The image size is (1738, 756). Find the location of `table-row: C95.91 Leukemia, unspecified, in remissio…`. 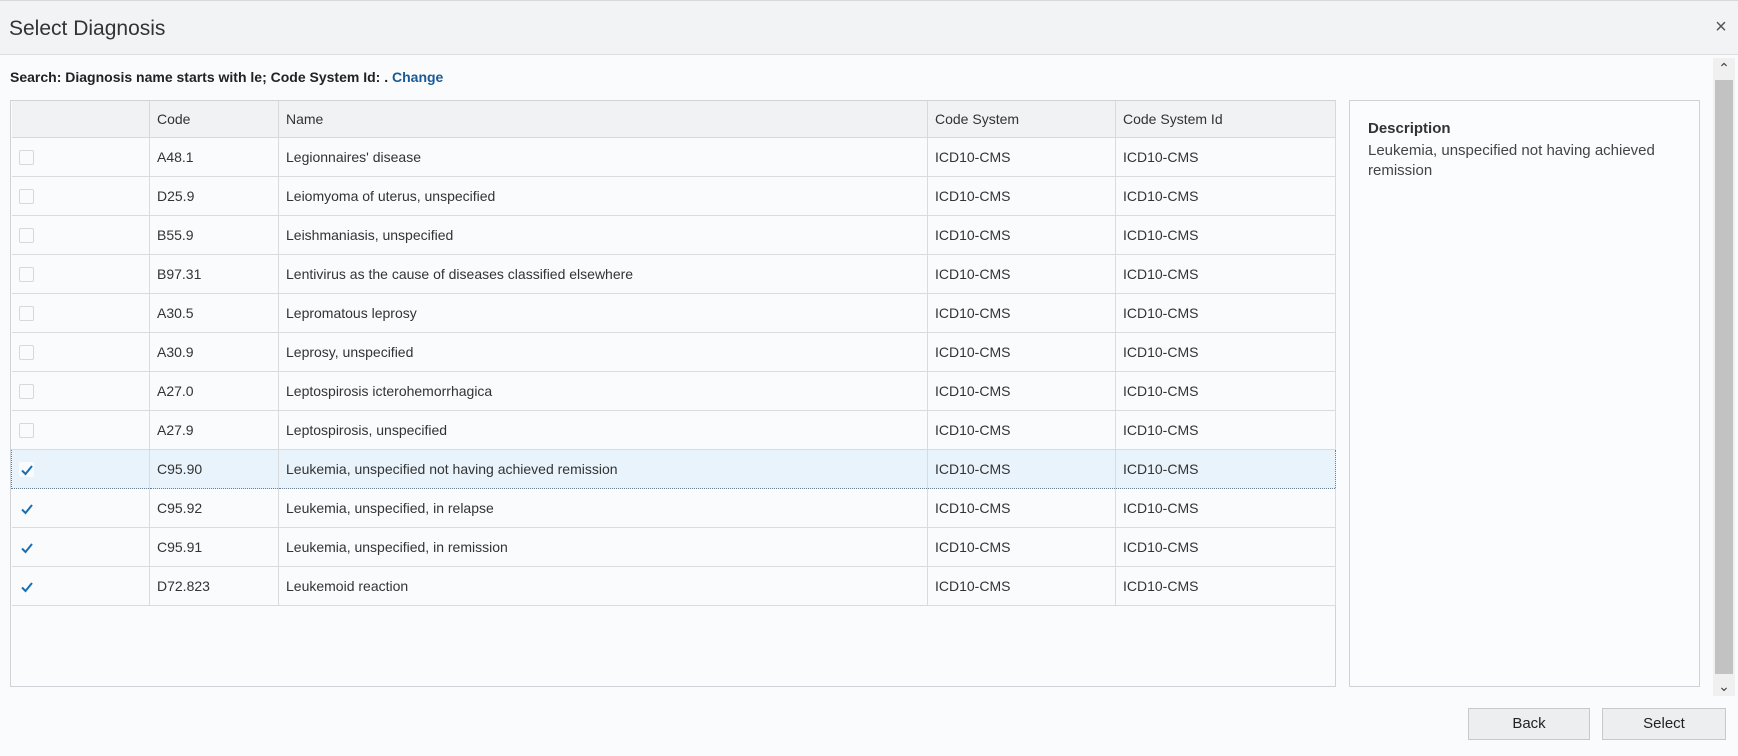

table-row: C95.91 Leukemia, unspecified, in remissio… is located at coordinates (673, 547).